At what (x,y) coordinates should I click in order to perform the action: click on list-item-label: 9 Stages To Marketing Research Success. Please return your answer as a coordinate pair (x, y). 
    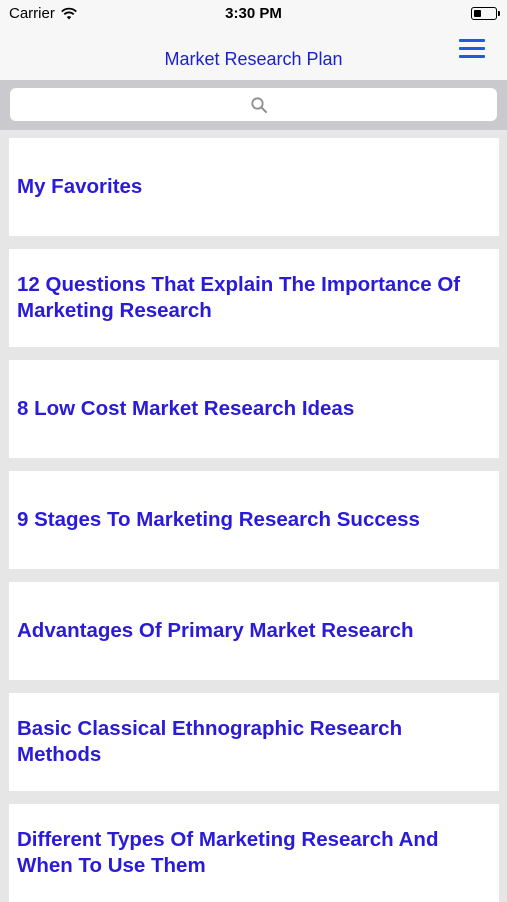
    Looking at the image, I should click on (218, 519).